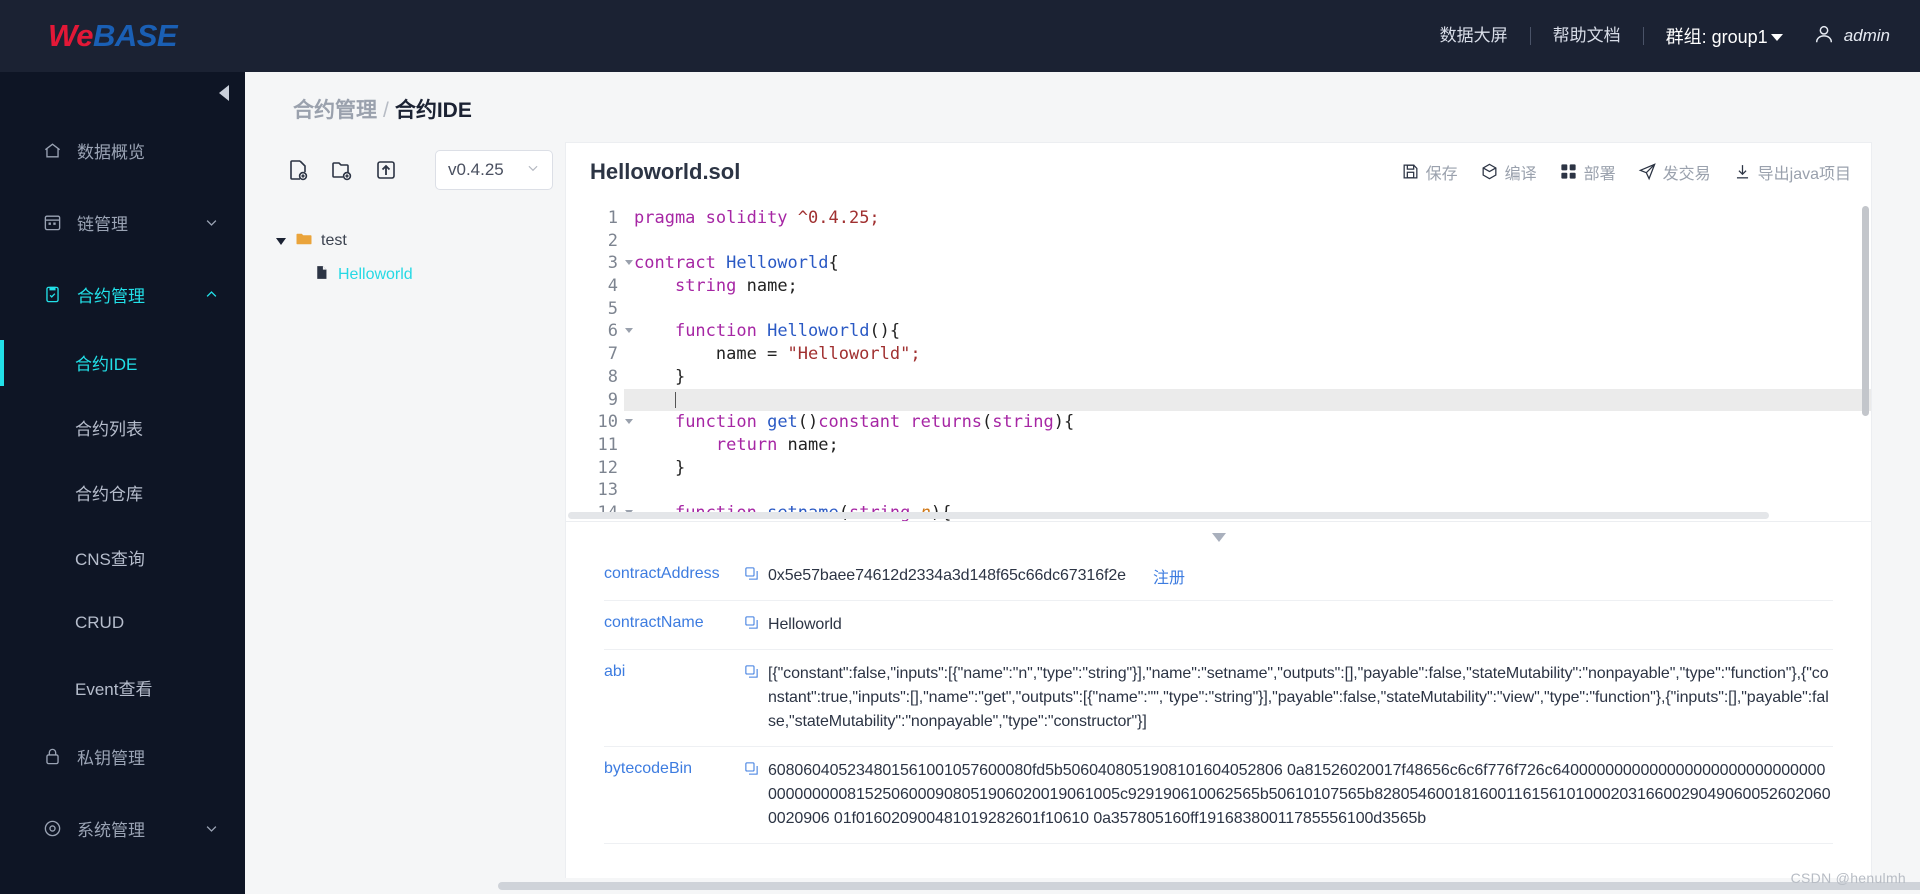 The width and height of the screenshot is (1920, 894). Describe the element at coordinates (1599, 174) in the screenshot. I see `deploy-label: 部署` at that location.